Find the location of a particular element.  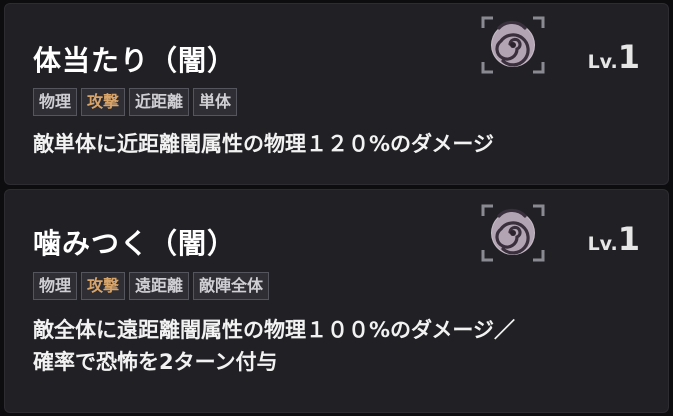

tag-target: 単体 is located at coordinates (215, 102).